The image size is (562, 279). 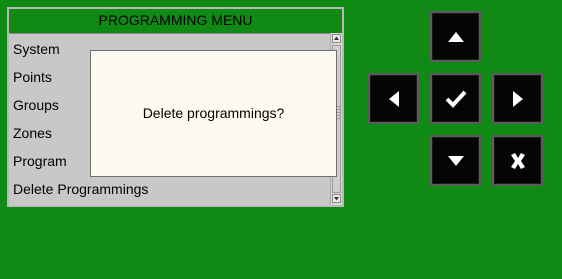 I want to click on up-button, so click(x=455, y=36).